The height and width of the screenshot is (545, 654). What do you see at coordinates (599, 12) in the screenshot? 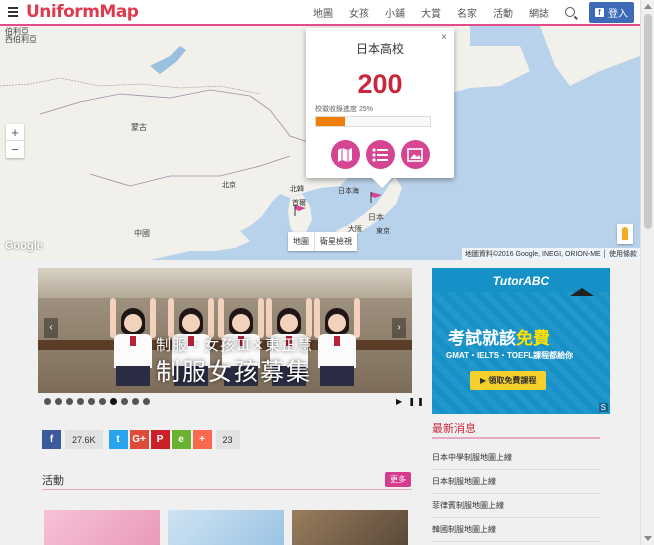
I see `facebook-icon: f` at bounding box center [599, 12].